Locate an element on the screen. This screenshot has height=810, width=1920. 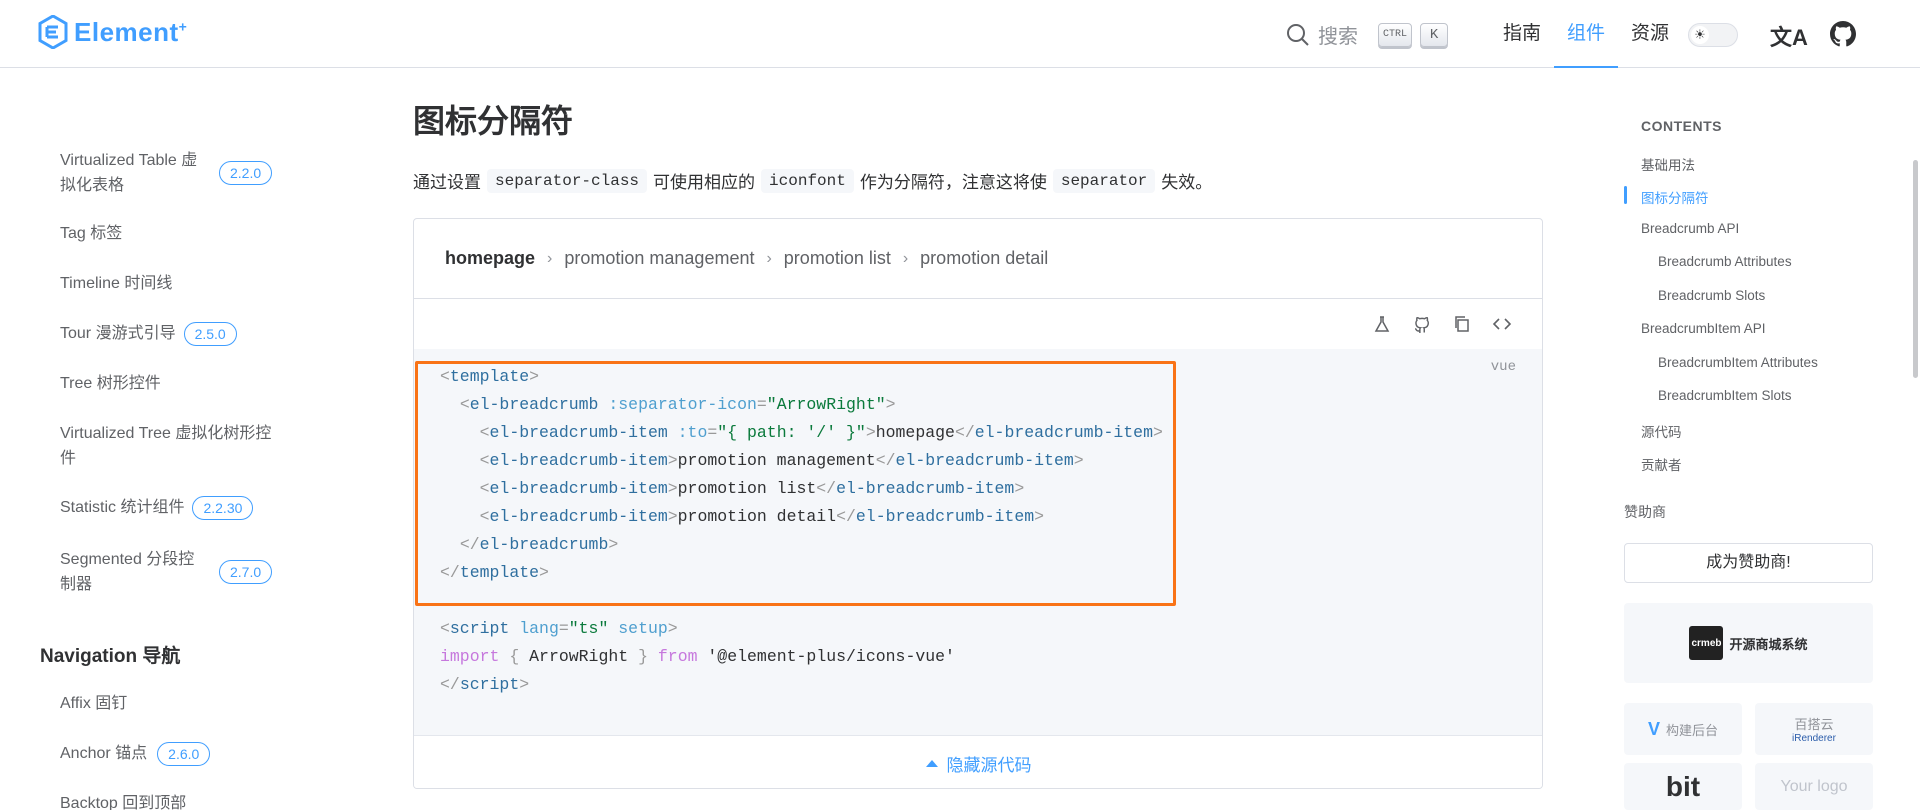
sidebar-item-label: Segmented 分段控制器 is located at coordinates (127, 572).